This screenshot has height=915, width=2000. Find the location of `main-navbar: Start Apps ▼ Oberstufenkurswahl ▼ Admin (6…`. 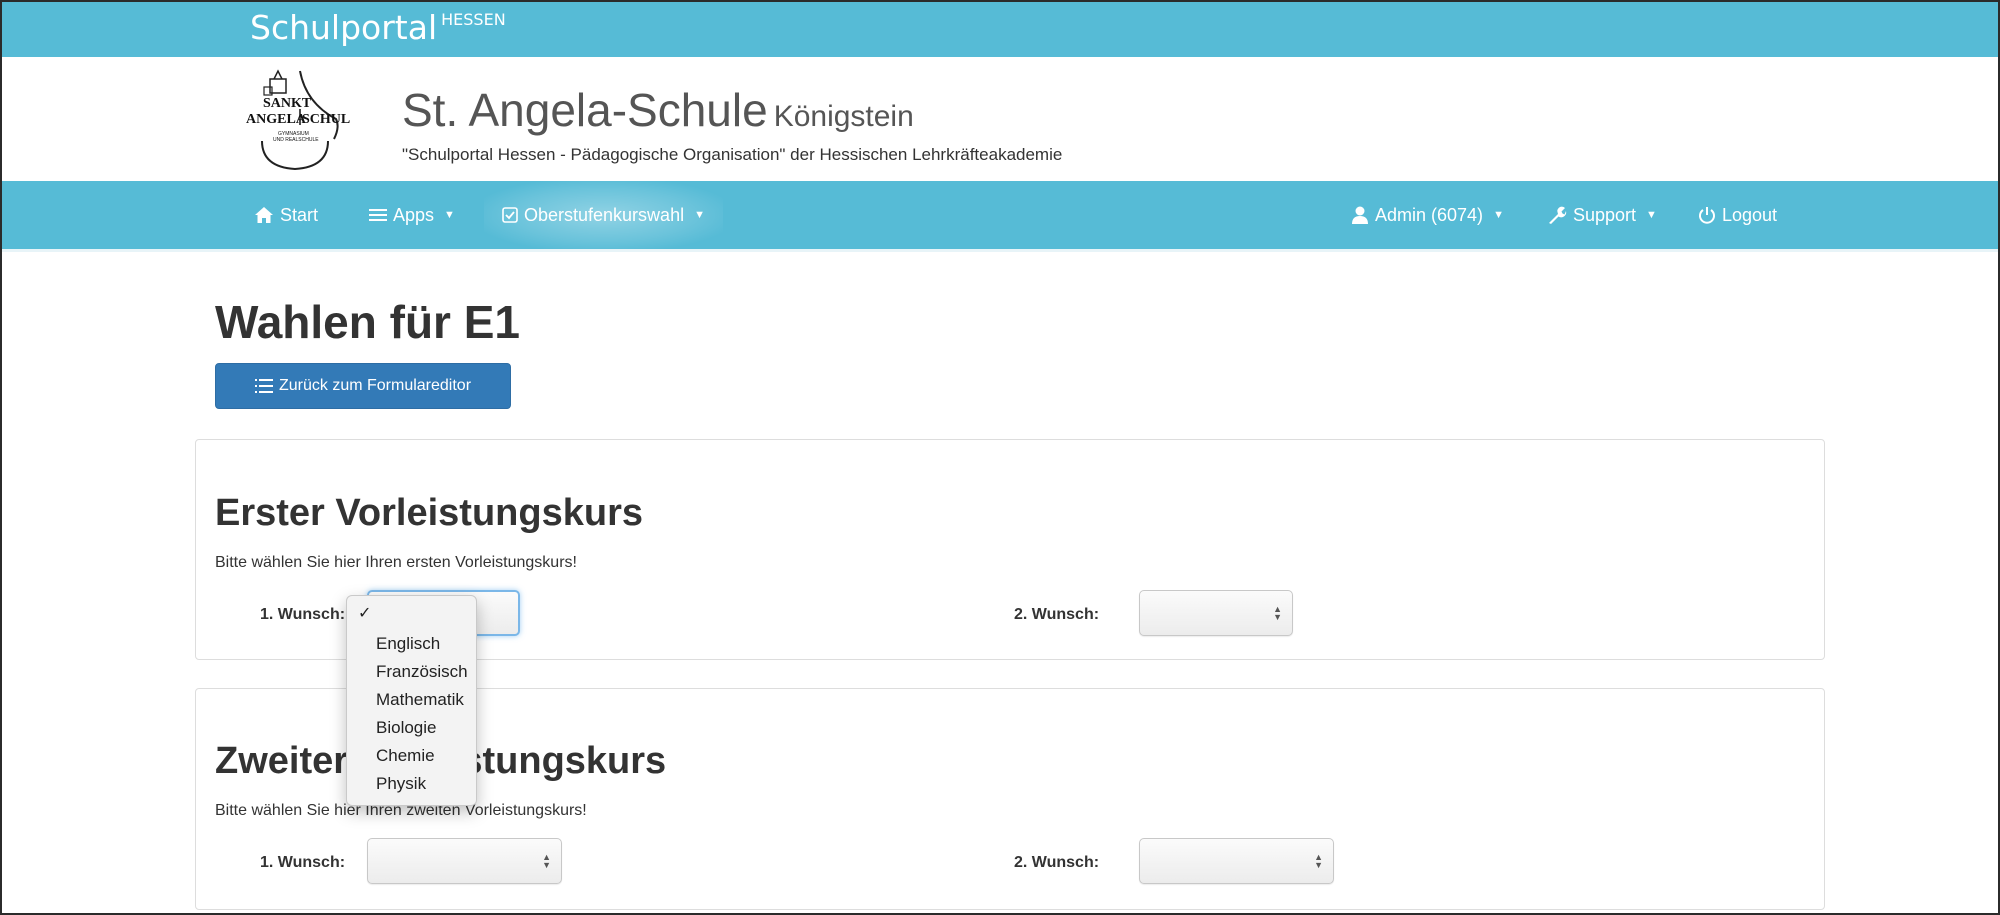

main-navbar: Start Apps ▼ Oberstufenkurswahl ▼ Admin (6… is located at coordinates (1000, 216).